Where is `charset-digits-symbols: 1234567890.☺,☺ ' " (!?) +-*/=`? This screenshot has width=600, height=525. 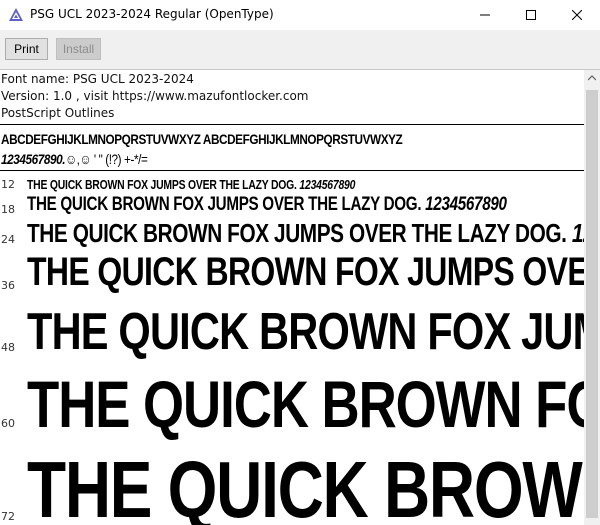
charset-digits-symbols: 1234567890.☺,☺ ' " (!?) +-*/= is located at coordinates (74, 159).